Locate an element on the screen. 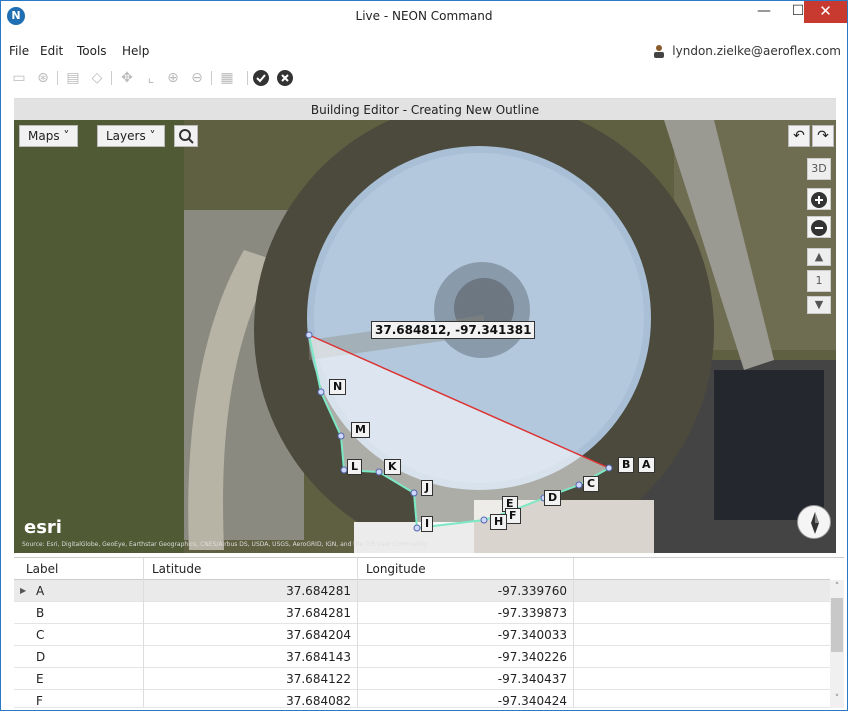 The image size is (848, 711). point-label-j: J is located at coordinates (427, 488).